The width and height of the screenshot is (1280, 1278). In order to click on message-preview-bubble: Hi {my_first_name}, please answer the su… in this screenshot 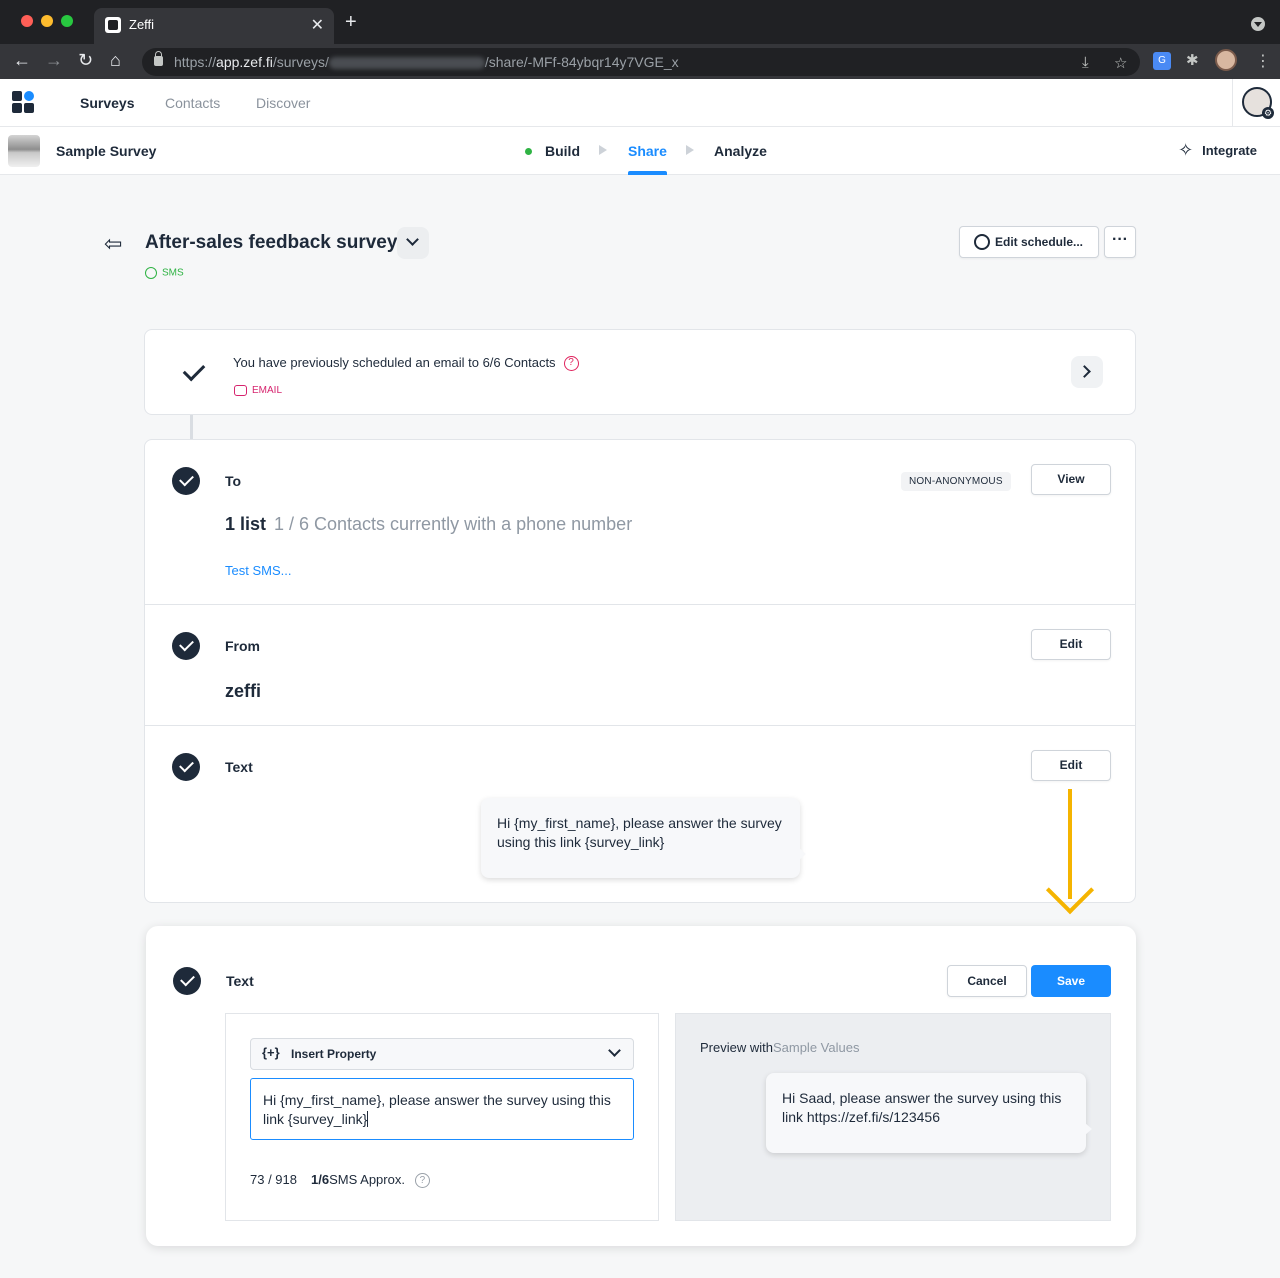, I will do `click(643, 838)`.